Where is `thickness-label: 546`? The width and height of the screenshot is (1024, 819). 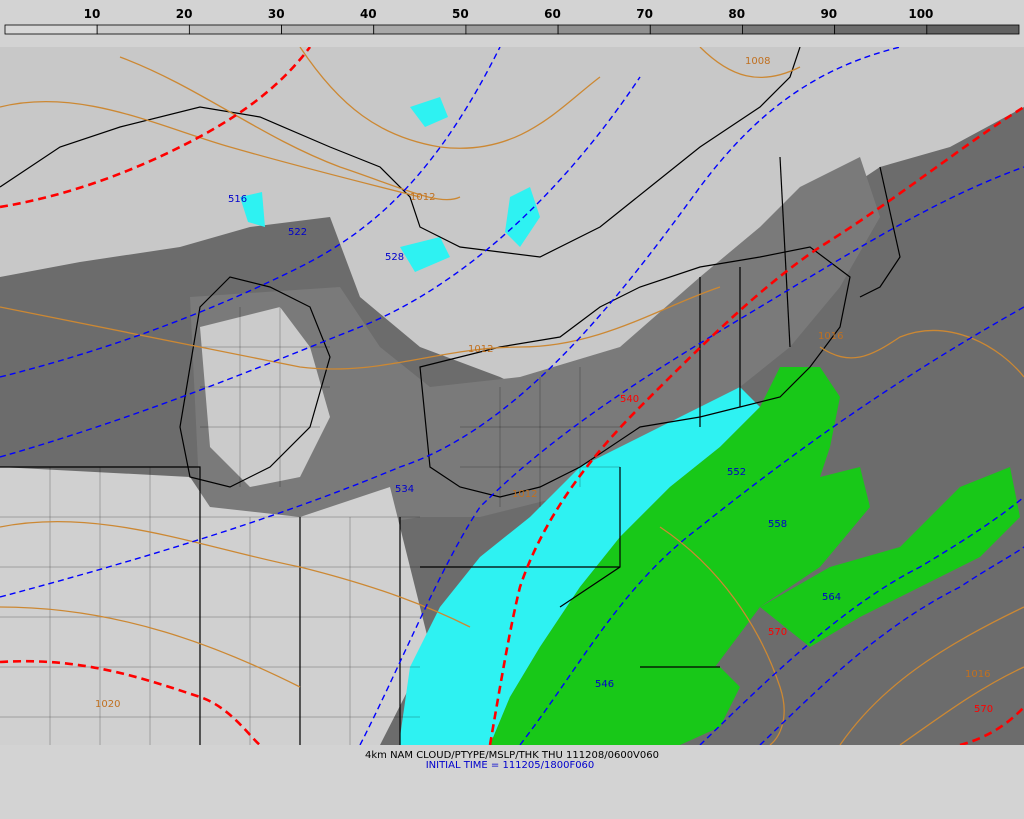 thickness-label: 546 is located at coordinates (604, 684).